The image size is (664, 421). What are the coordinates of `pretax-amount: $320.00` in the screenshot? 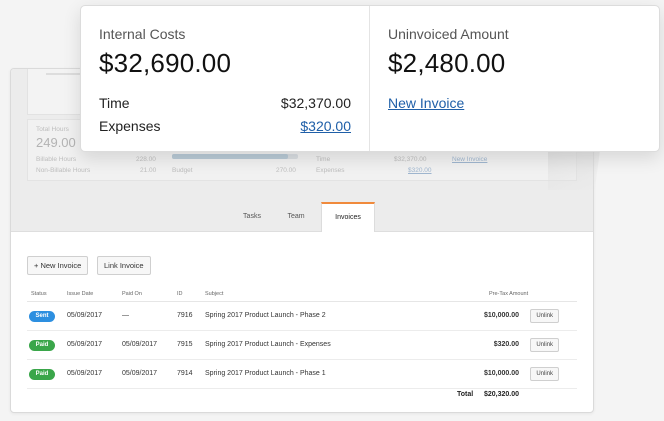 It's located at (506, 344).